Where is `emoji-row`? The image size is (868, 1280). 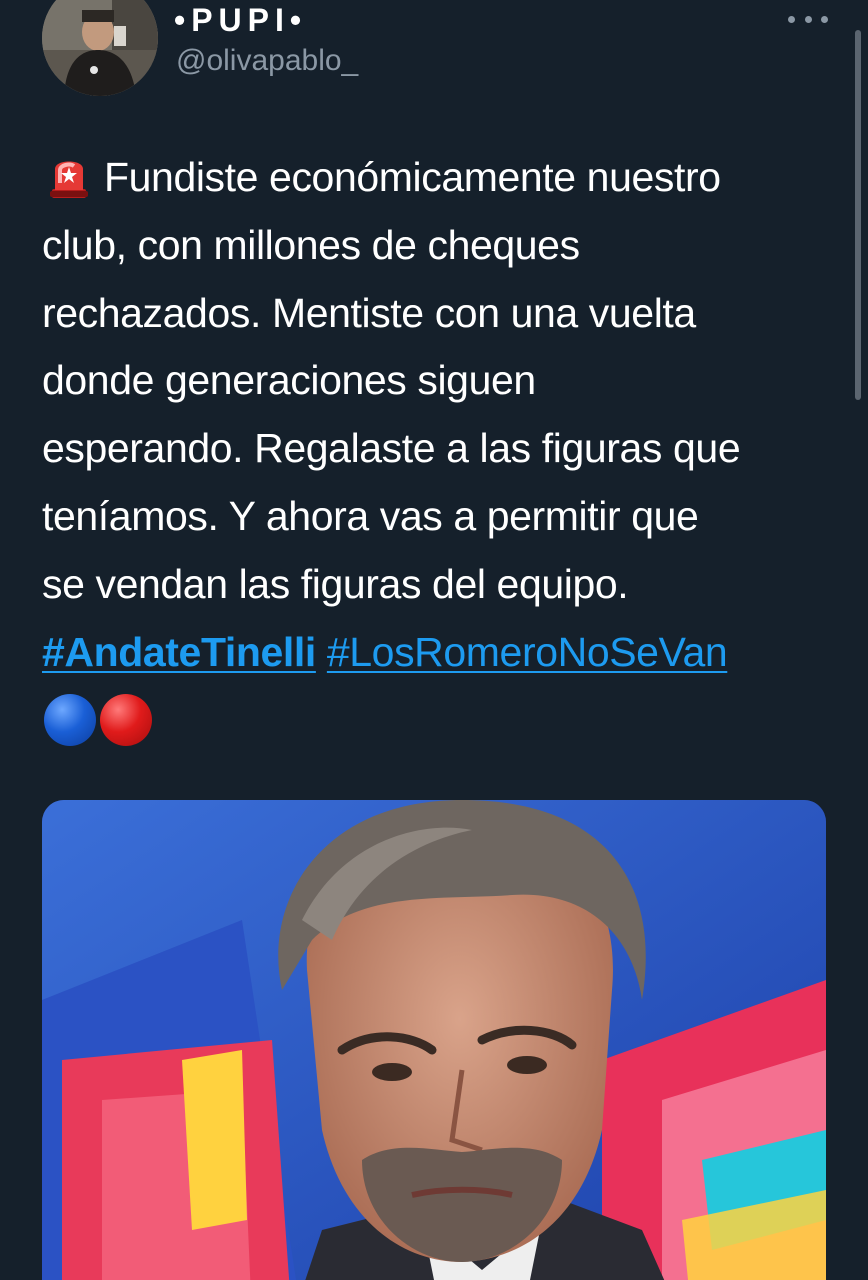
emoji-row is located at coordinates (98, 721).